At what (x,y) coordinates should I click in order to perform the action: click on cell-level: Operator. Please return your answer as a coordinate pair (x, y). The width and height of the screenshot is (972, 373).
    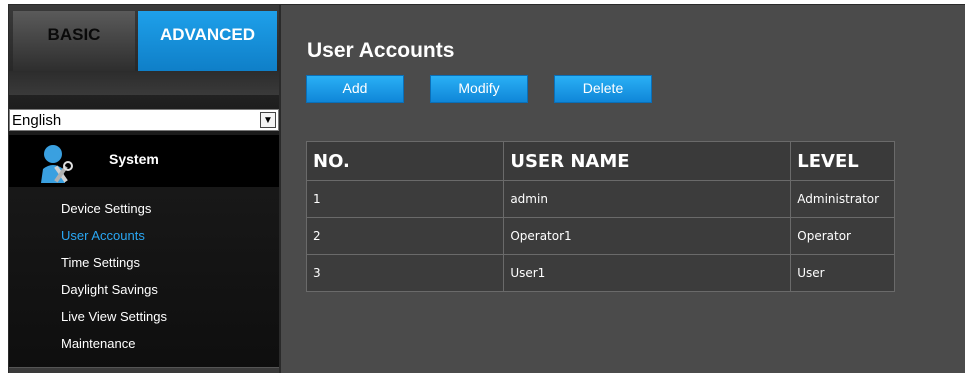
    Looking at the image, I should click on (842, 236).